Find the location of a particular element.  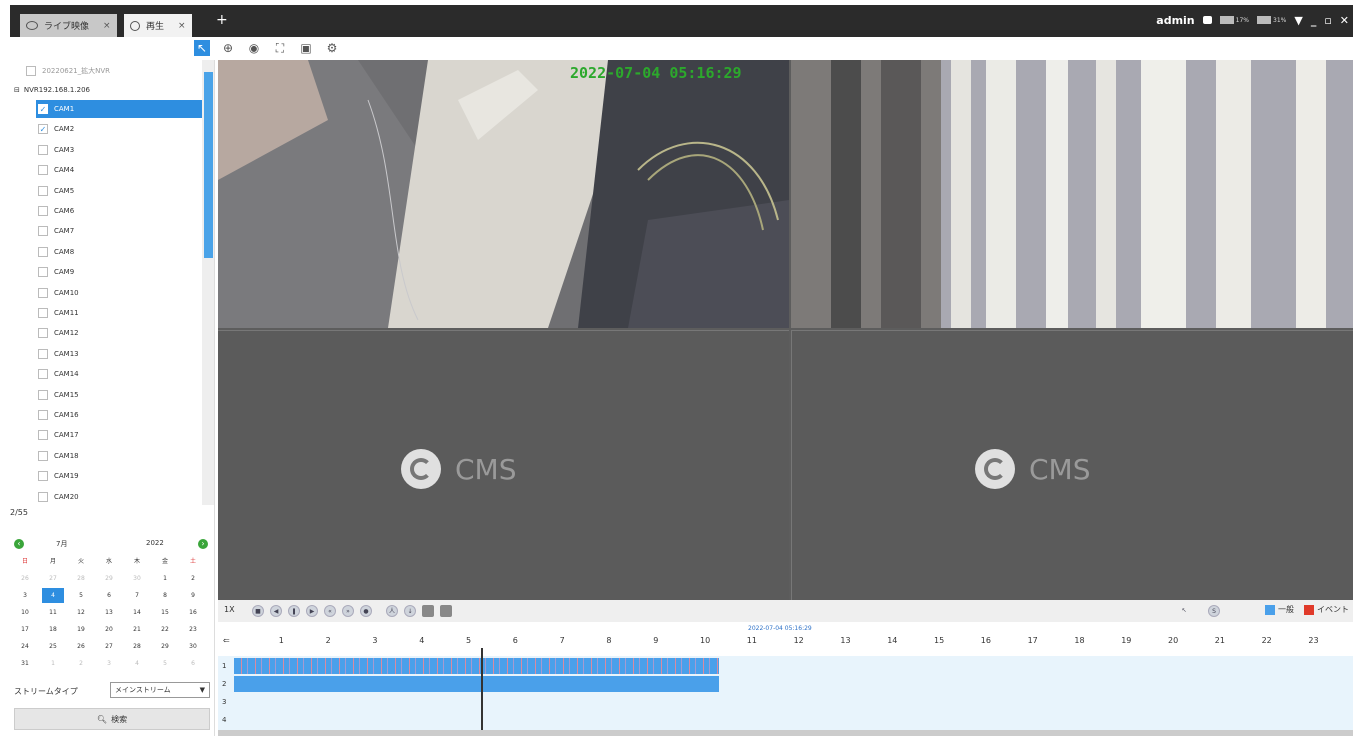

eye-icon: ◉ is located at coordinates (254, 48).